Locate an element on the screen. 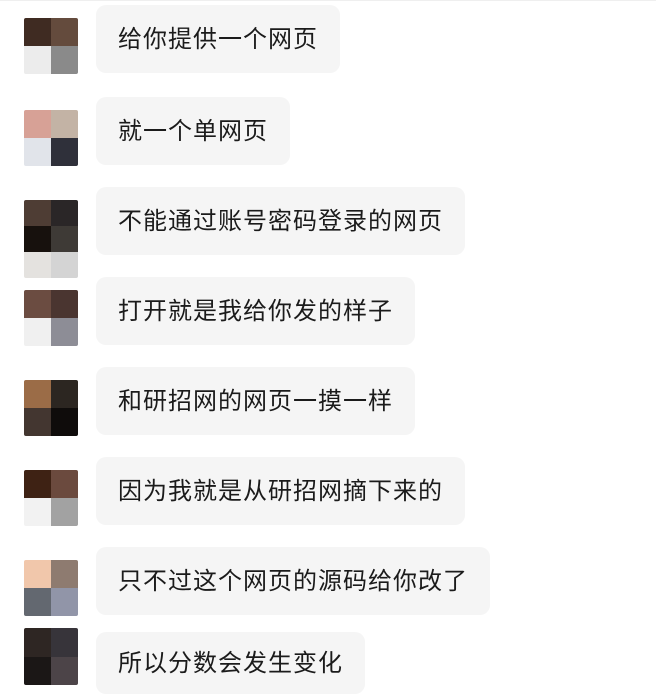 This screenshot has height=694, width=656. message-text: 打开就是我给你发的样子 is located at coordinates (255, 311).